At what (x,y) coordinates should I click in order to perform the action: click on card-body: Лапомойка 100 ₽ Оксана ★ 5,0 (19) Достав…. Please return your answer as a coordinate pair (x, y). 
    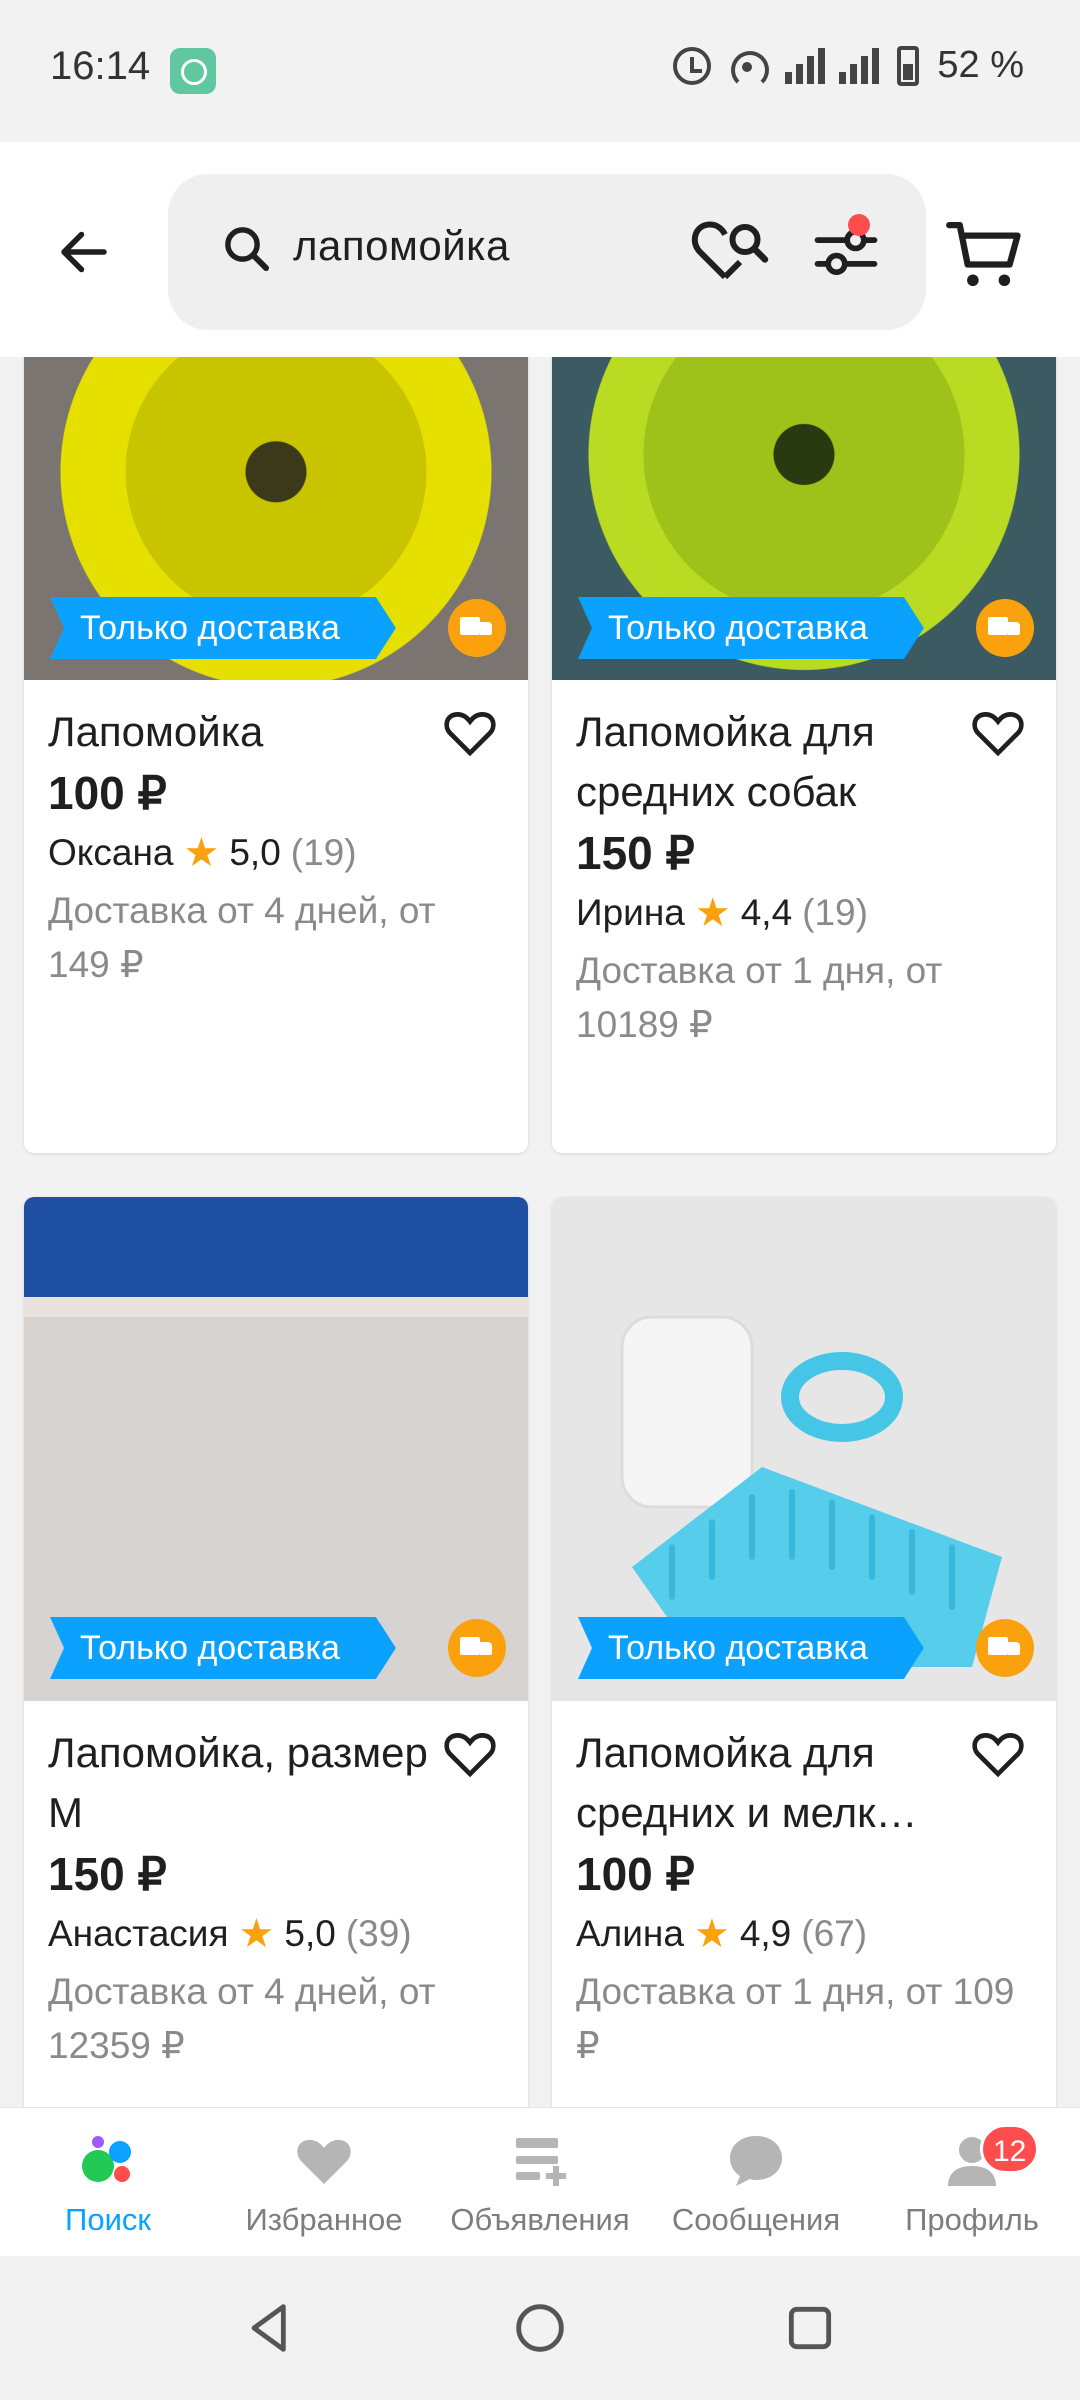
    Looking at the image, I should click on (276, 836).